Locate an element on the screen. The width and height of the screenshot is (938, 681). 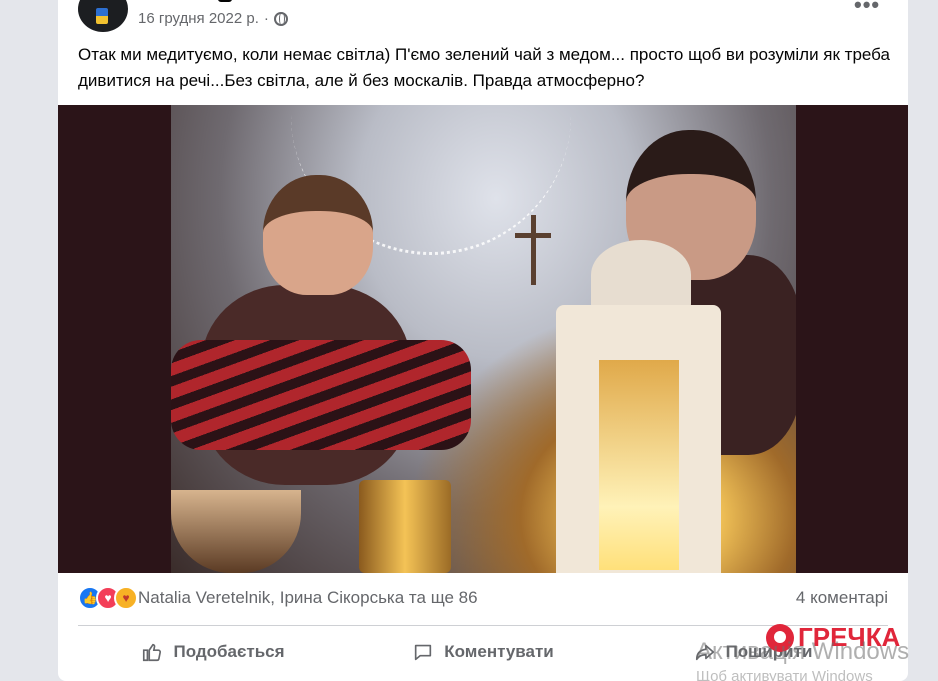
thumbs-up-icon is located at coordinates (152, 652).